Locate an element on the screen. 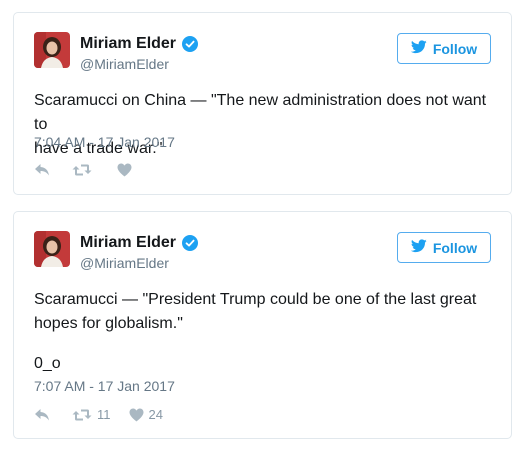 The height and width of the screenshot is (452, 526). like-count: 24 is located at coordinates (155, 414).